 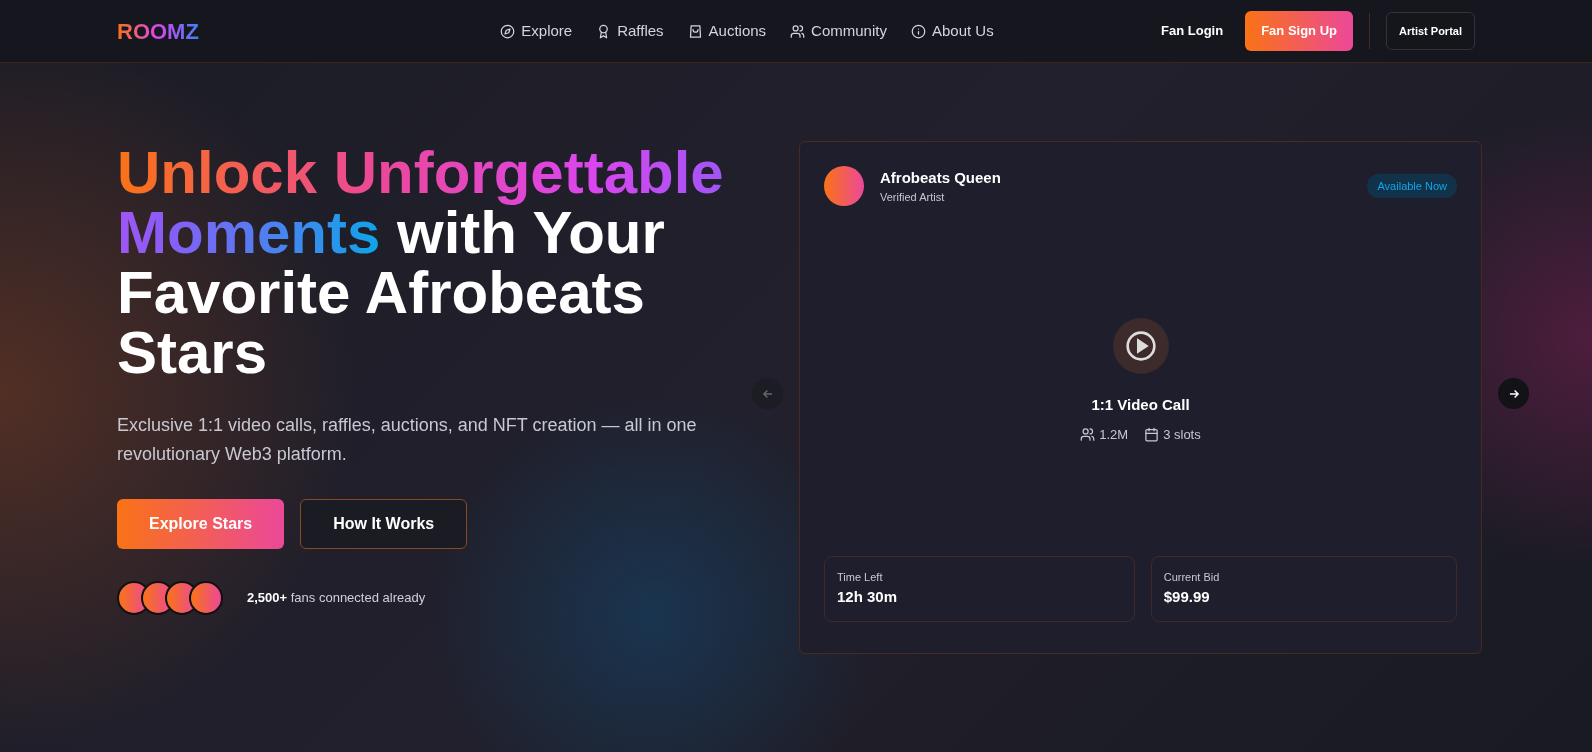 What do you see at coordinates (630, 31) in the screenshot?
I see `nav-link: Raffles` at bounding box center [630, 31].